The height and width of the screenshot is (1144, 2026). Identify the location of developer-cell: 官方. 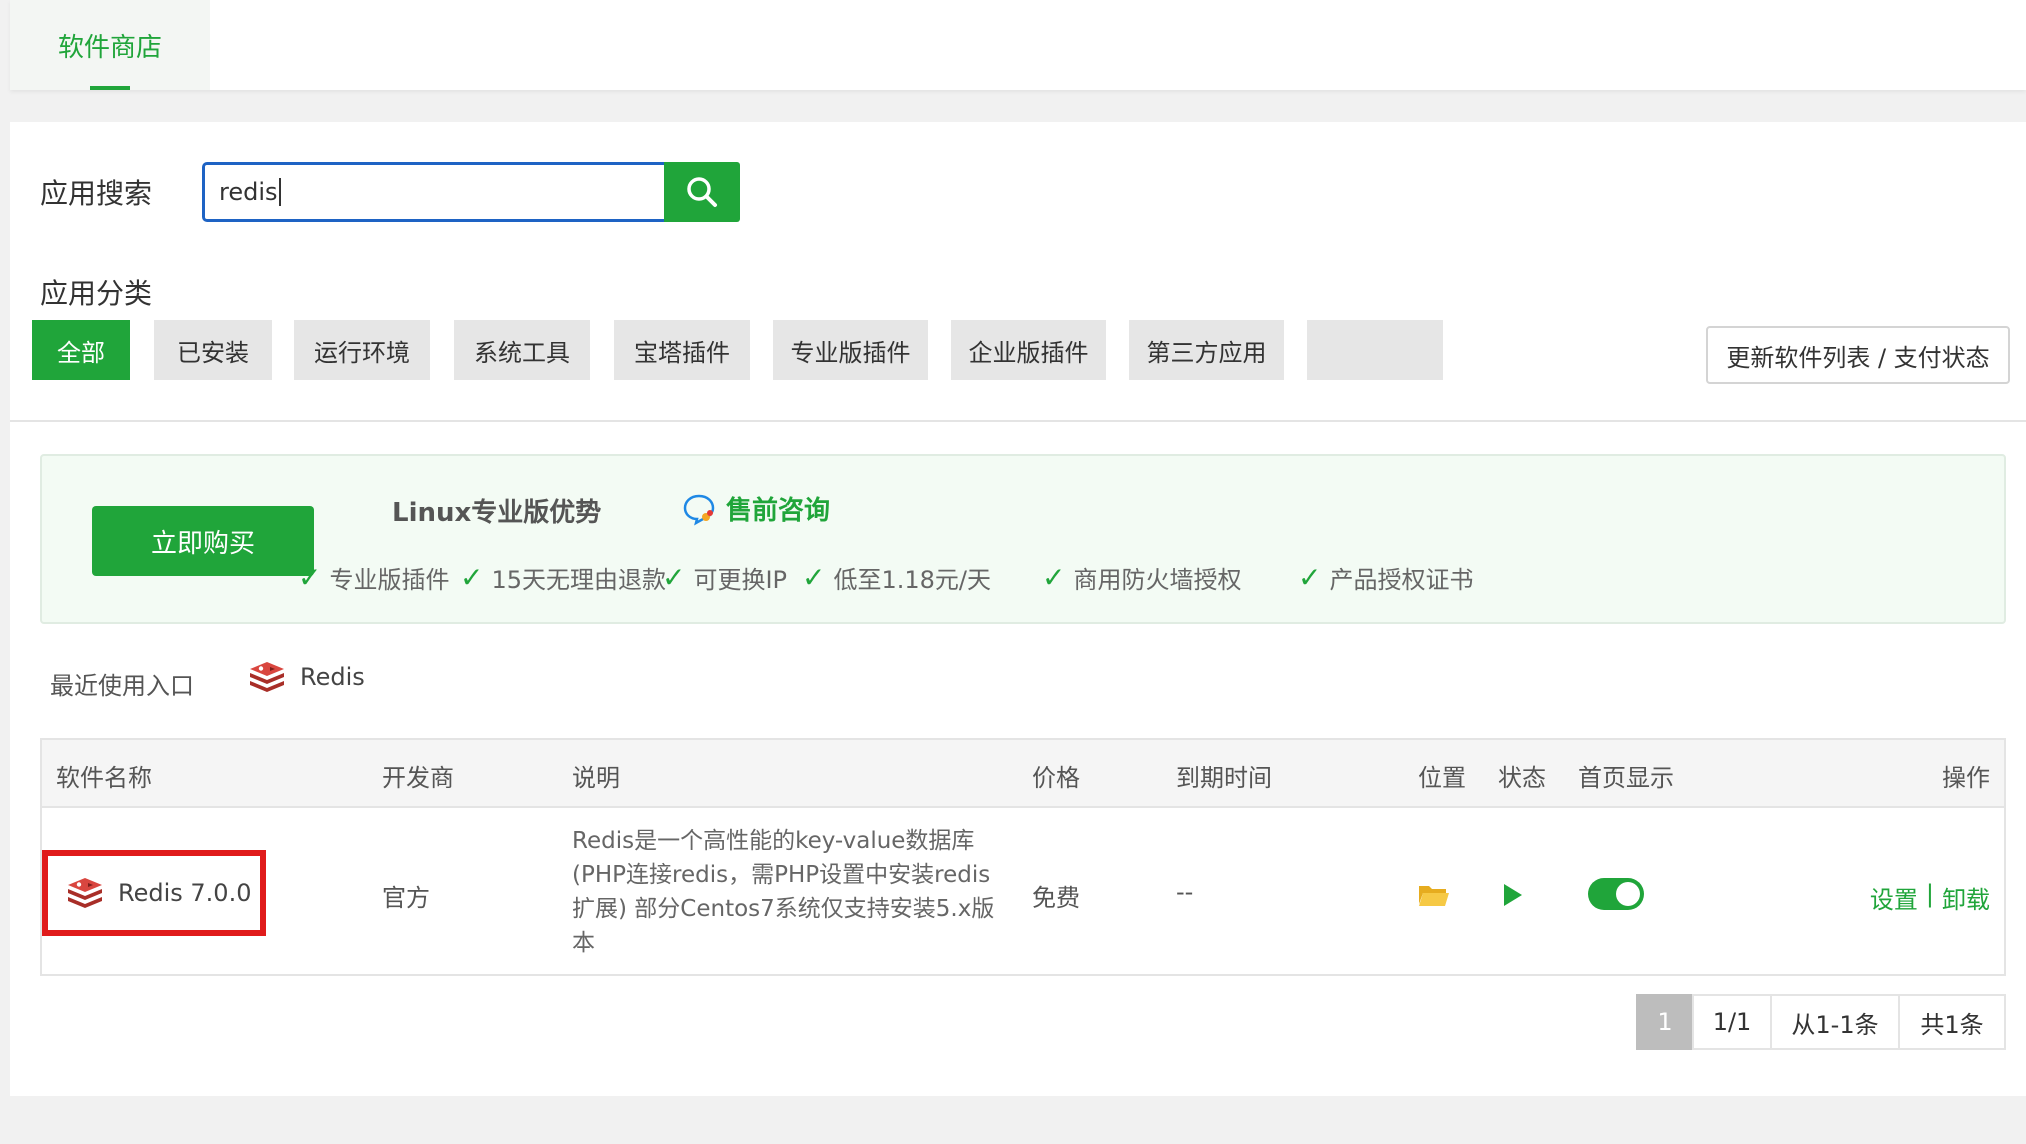
(406, 898).